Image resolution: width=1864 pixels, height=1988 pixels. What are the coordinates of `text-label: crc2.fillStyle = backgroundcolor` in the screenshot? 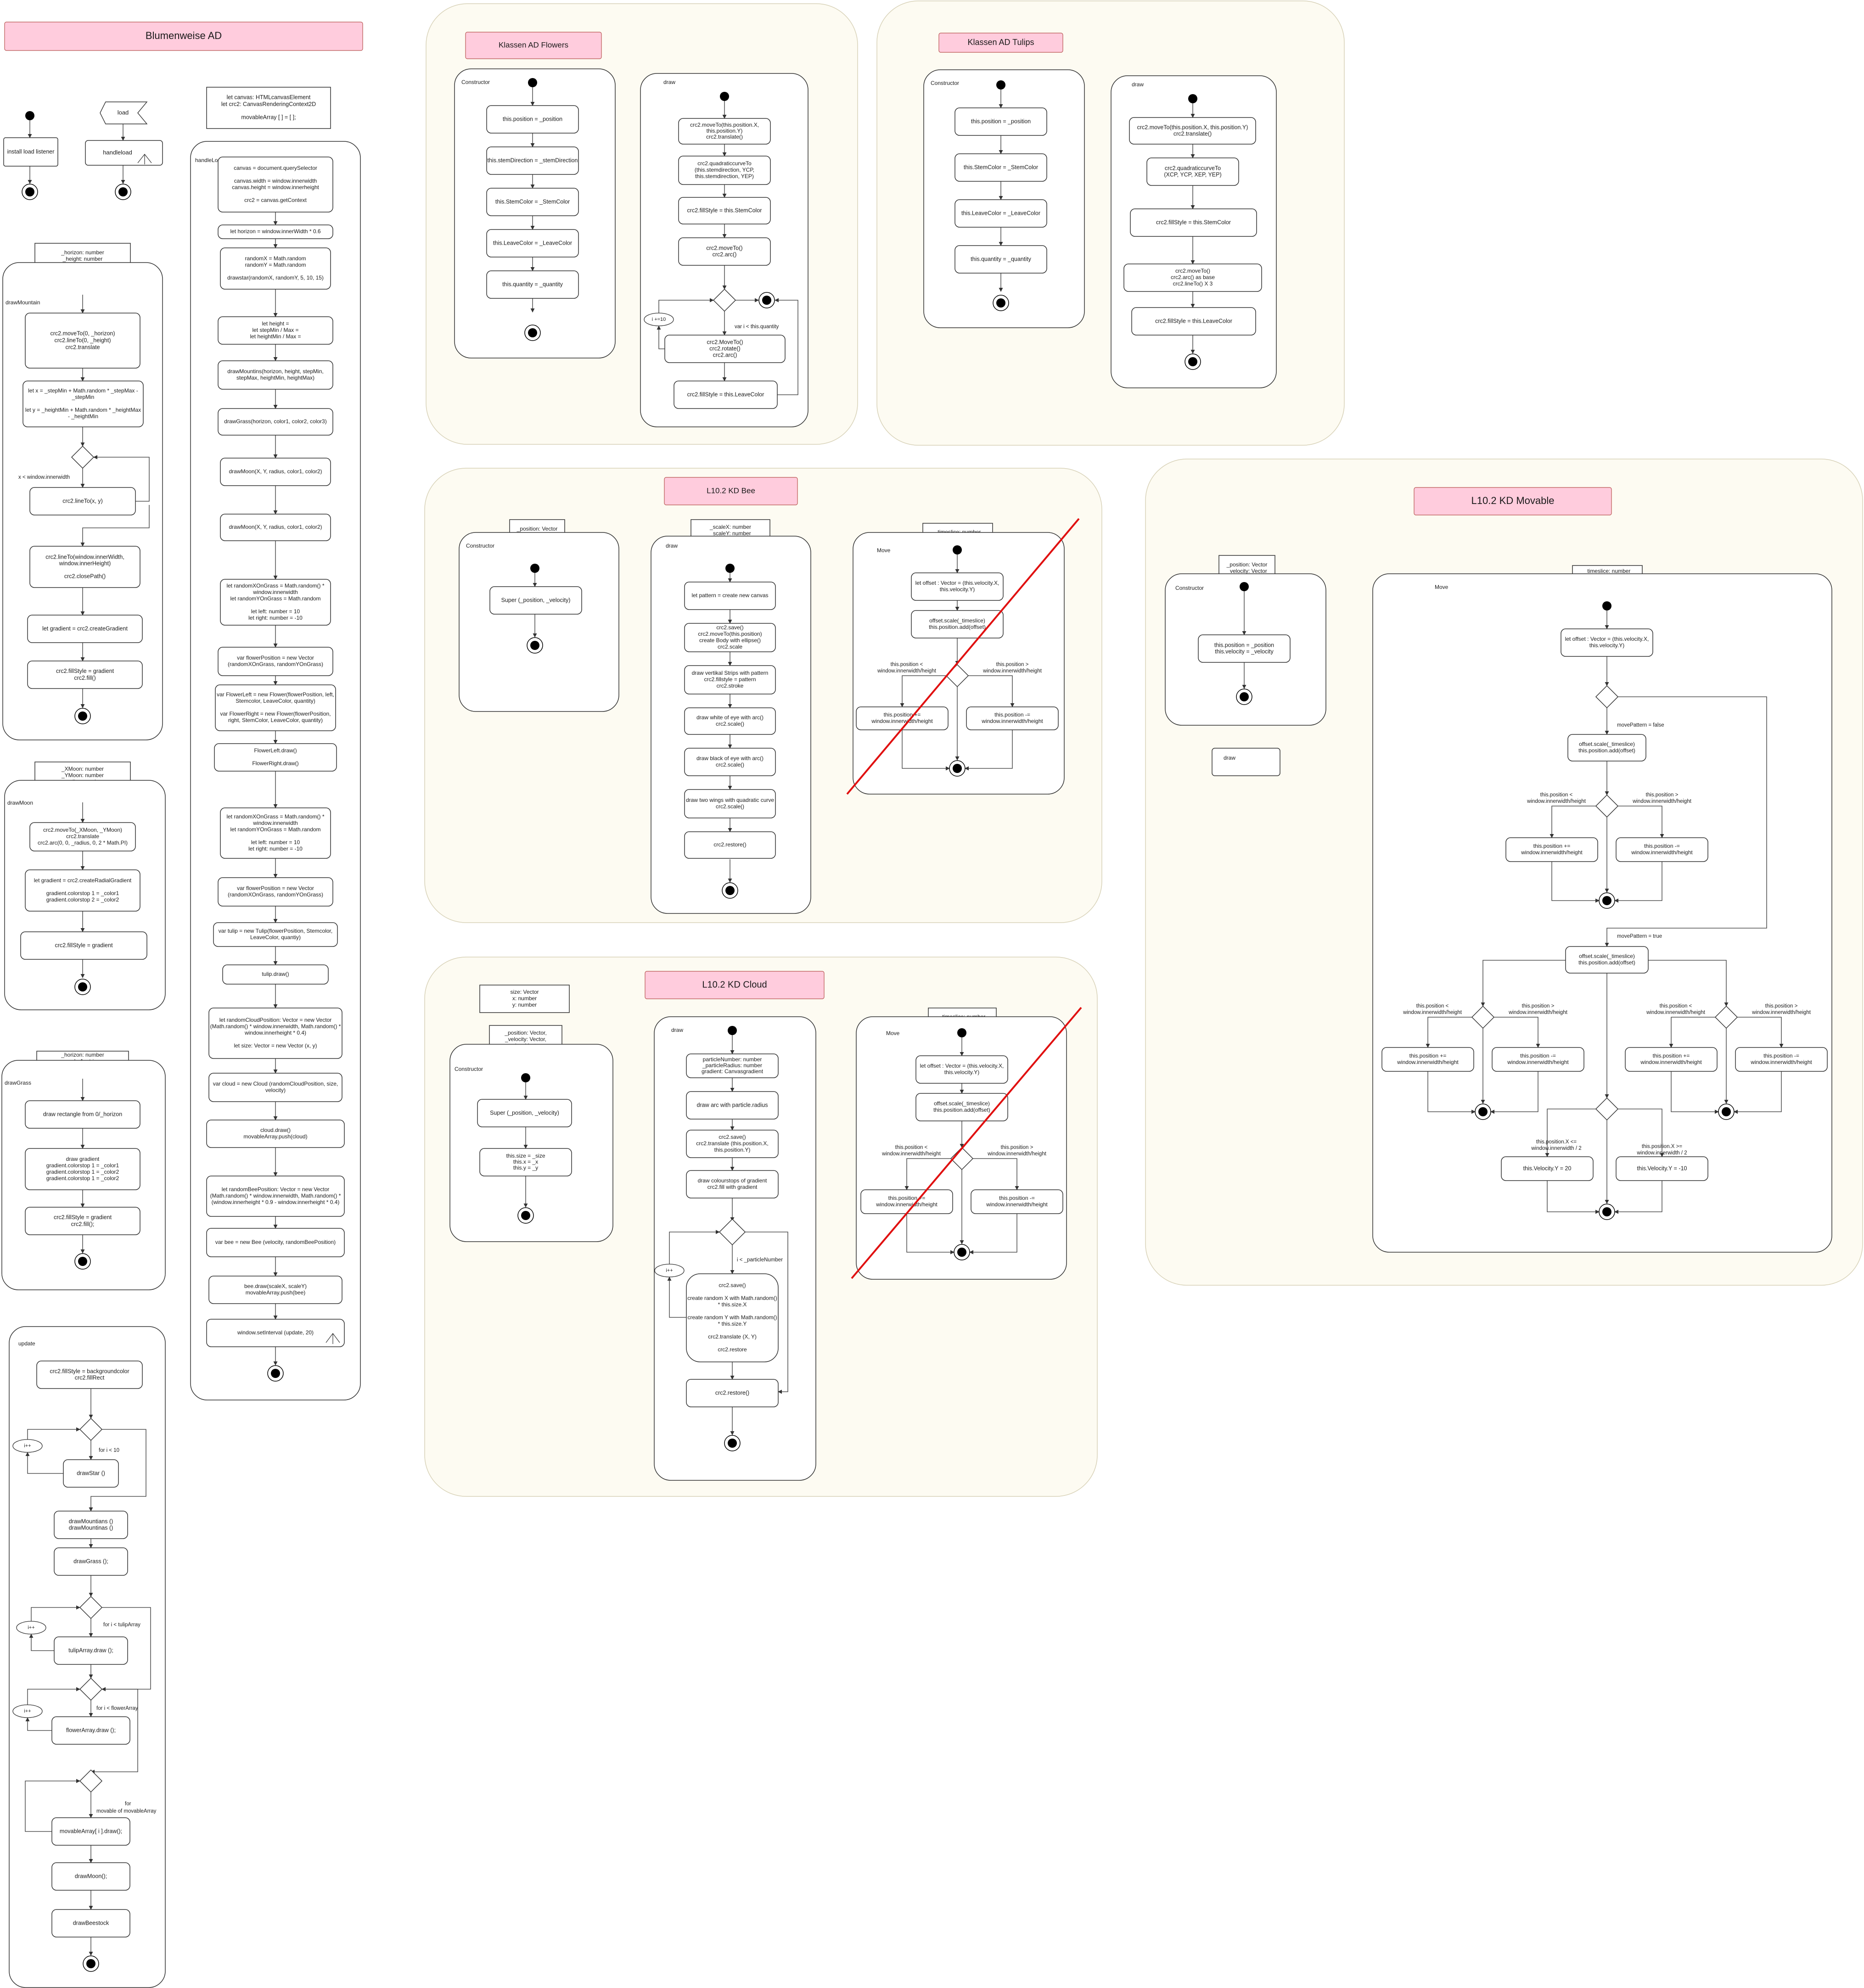 It's located at (89, 1371).